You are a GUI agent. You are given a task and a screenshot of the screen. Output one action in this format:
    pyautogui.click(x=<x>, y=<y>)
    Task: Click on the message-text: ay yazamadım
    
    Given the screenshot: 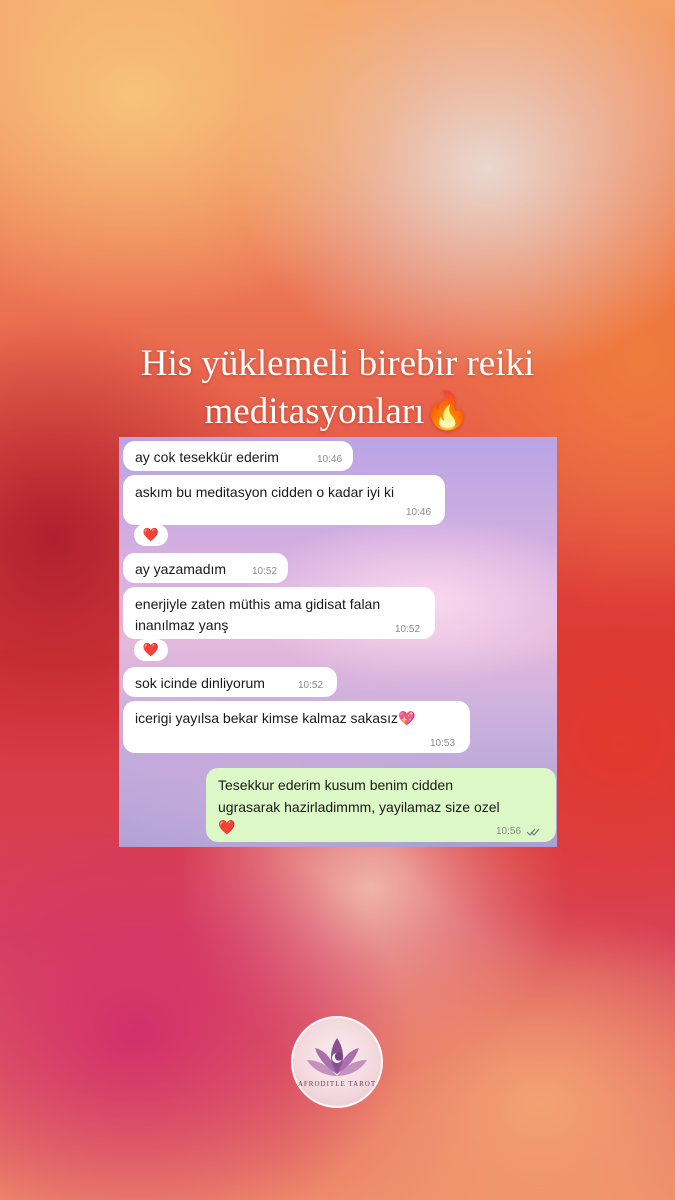 What is the action you would take?
    pyautogui.click(x=181, y=569)
    